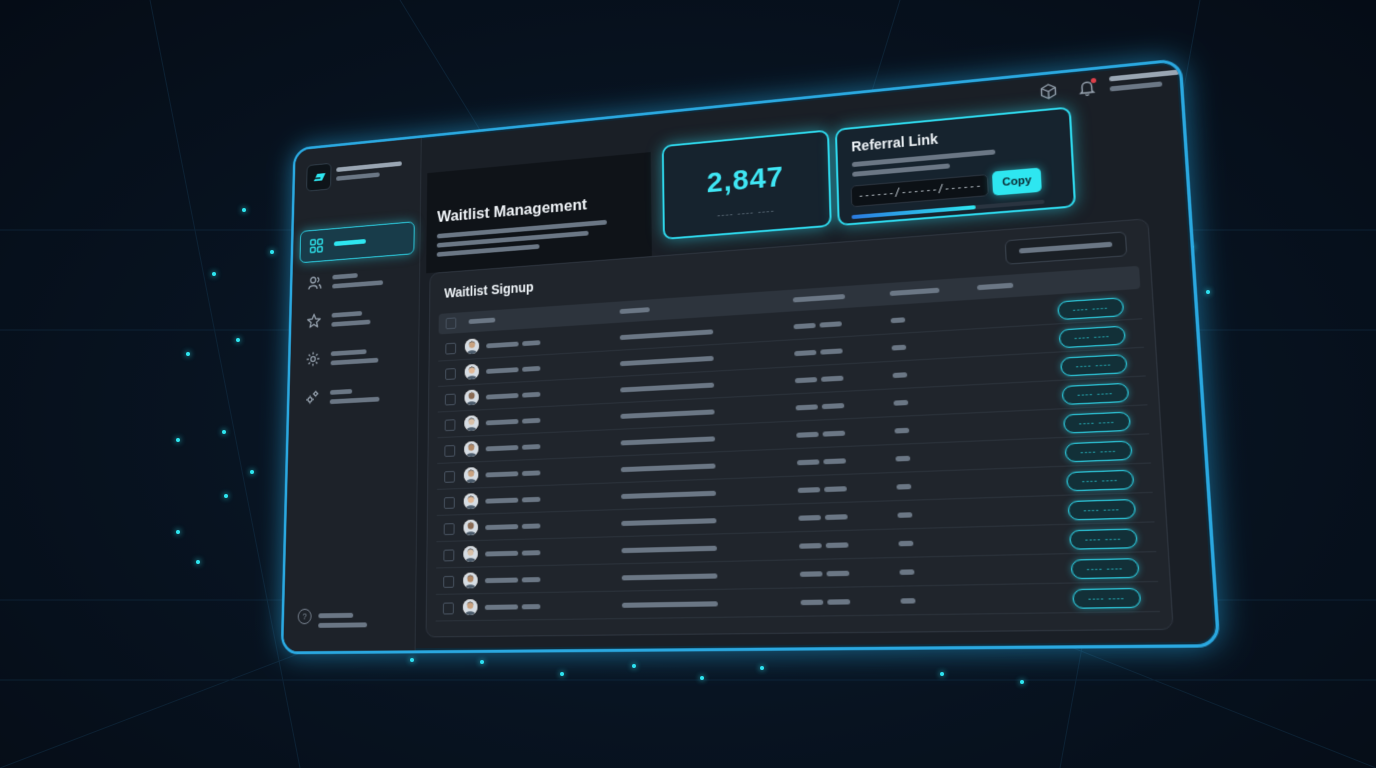  I want to click on star-icon, so click(313, 320).